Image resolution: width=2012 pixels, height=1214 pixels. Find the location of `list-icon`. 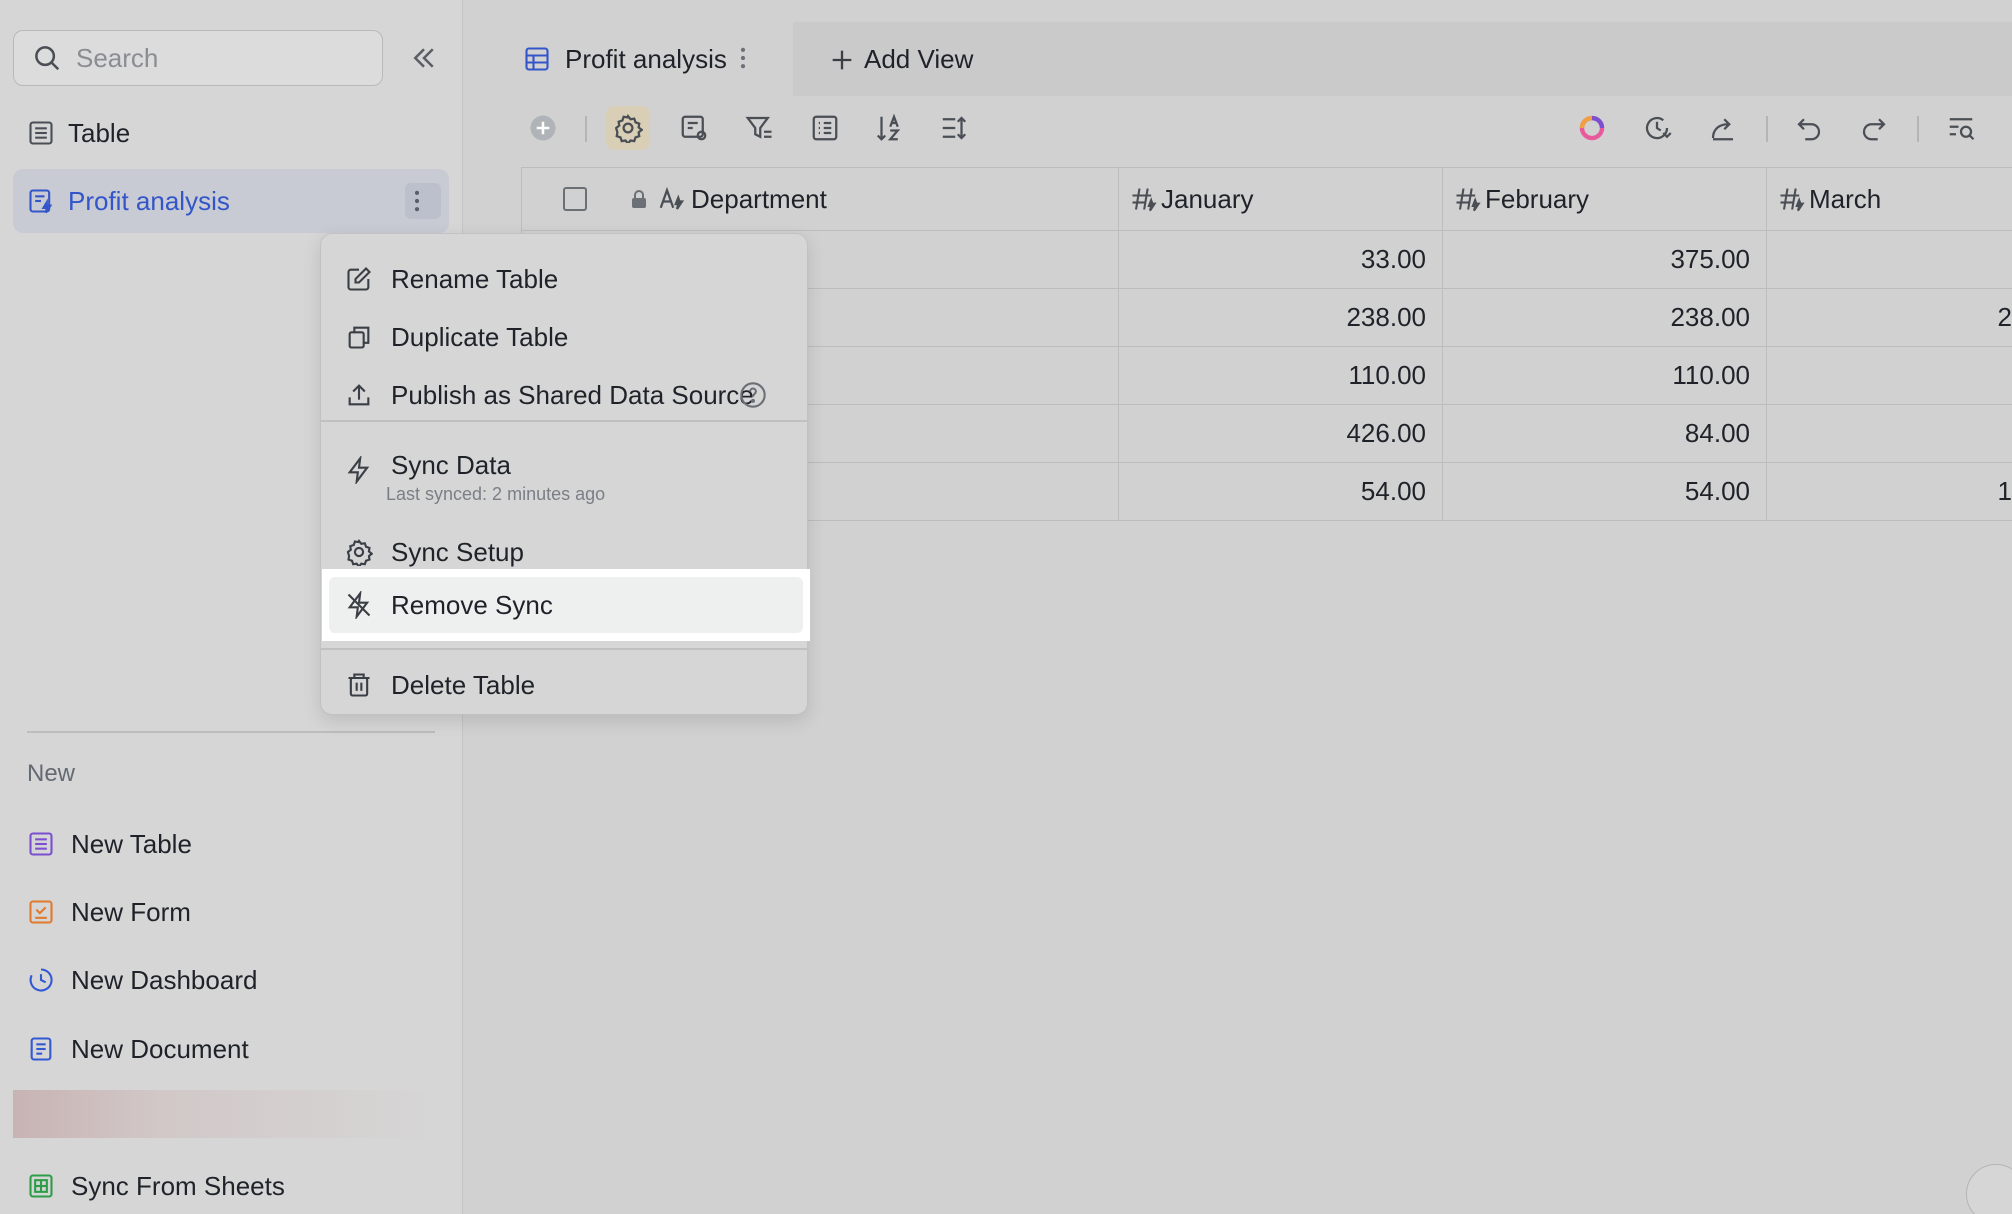

list-icon is located at coordinates (825, 128).